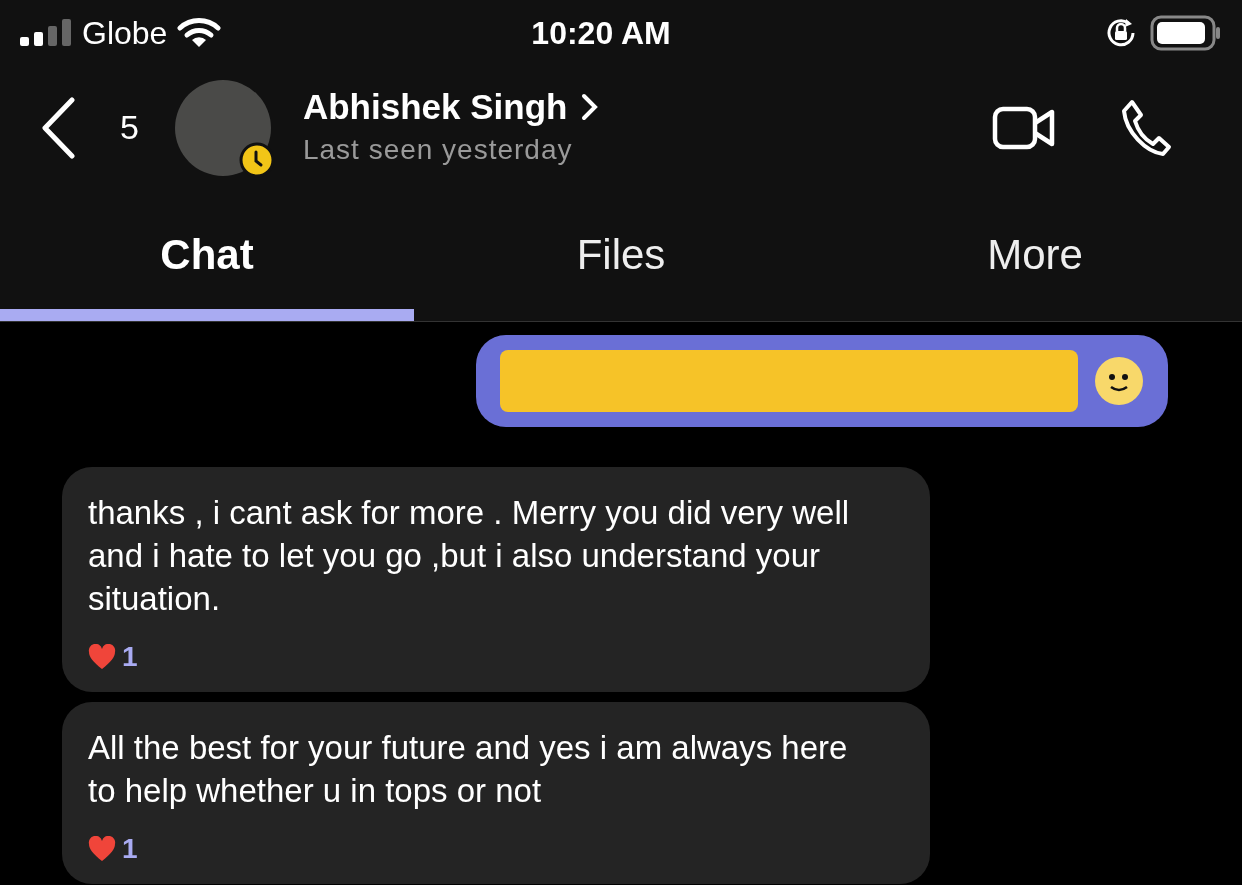 The height and width of the screenshot is (885, 1242). I want to click on tab: Files, so click(621, 255).